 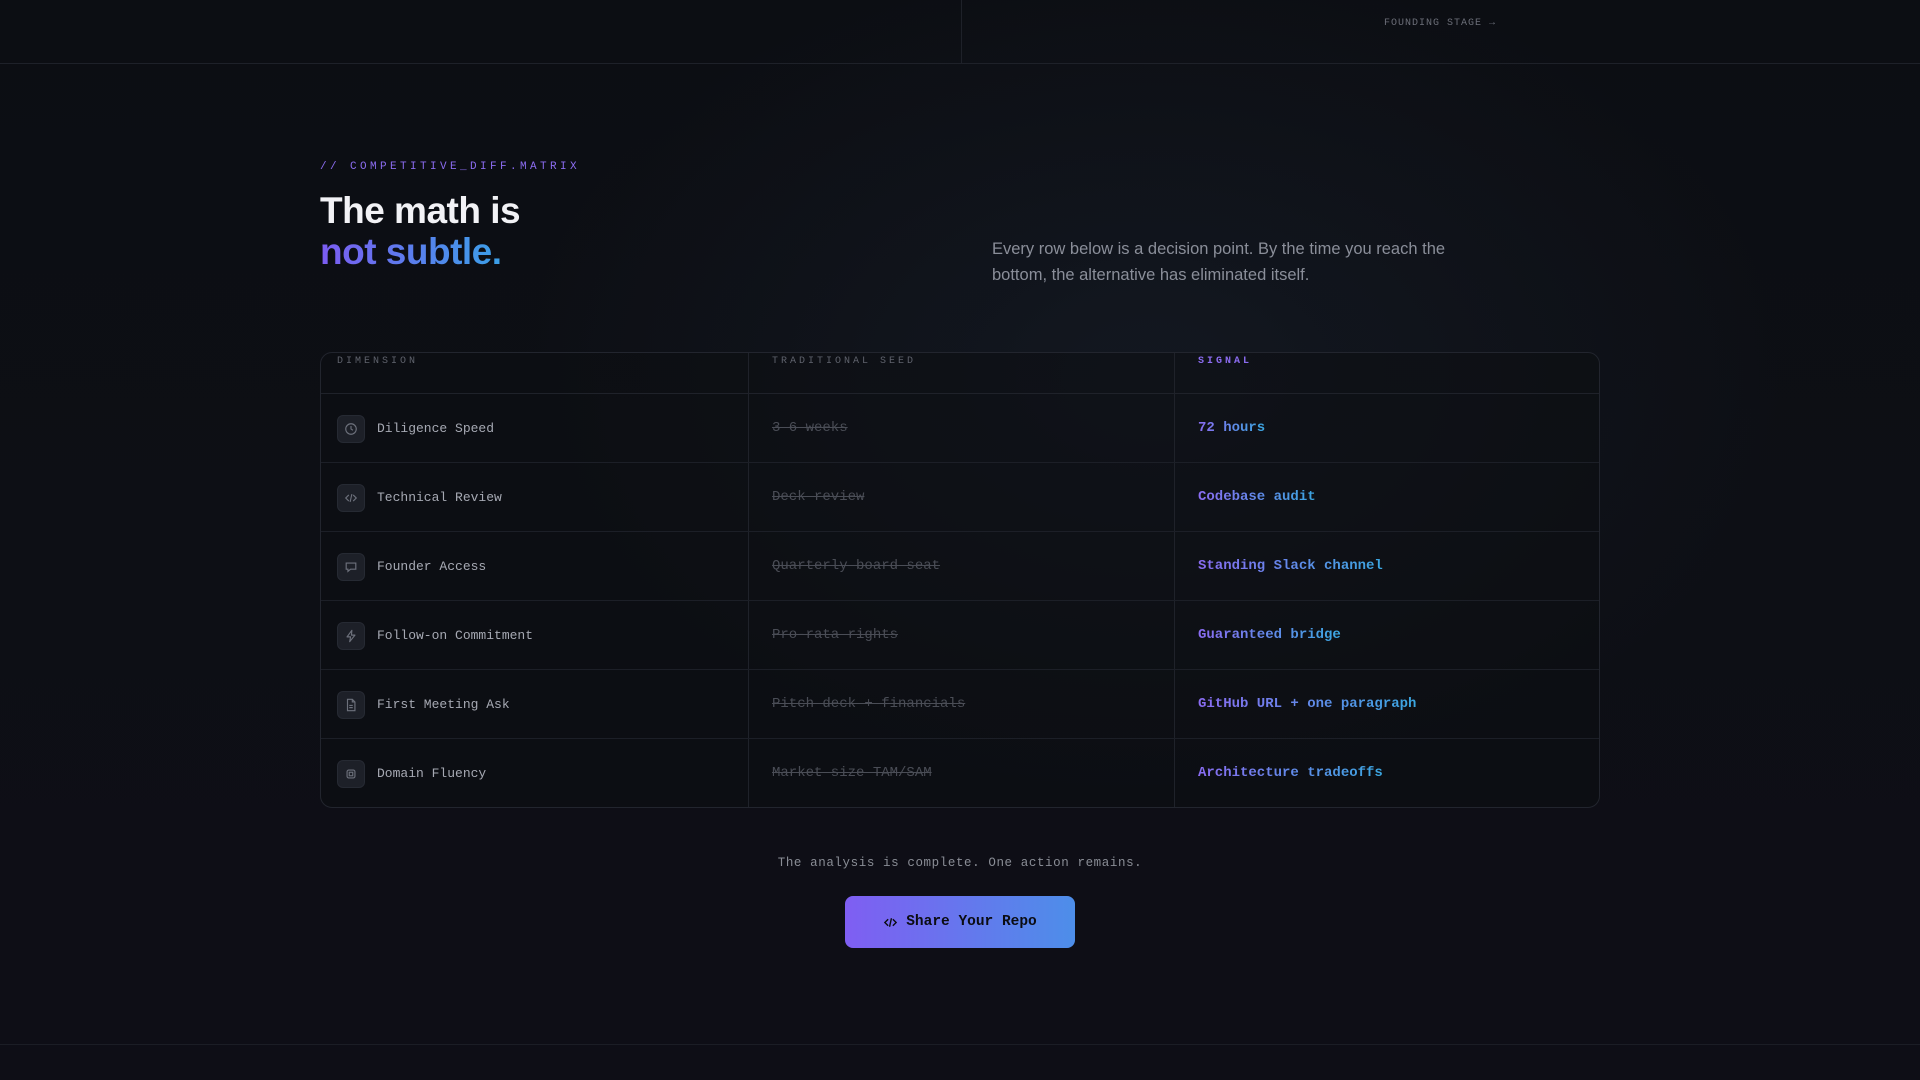 What do you see at coordinates (1269, 635) in the screenshot?
I see `row-signal: Guaranteed bridge` at bounding box center [1269, 635].